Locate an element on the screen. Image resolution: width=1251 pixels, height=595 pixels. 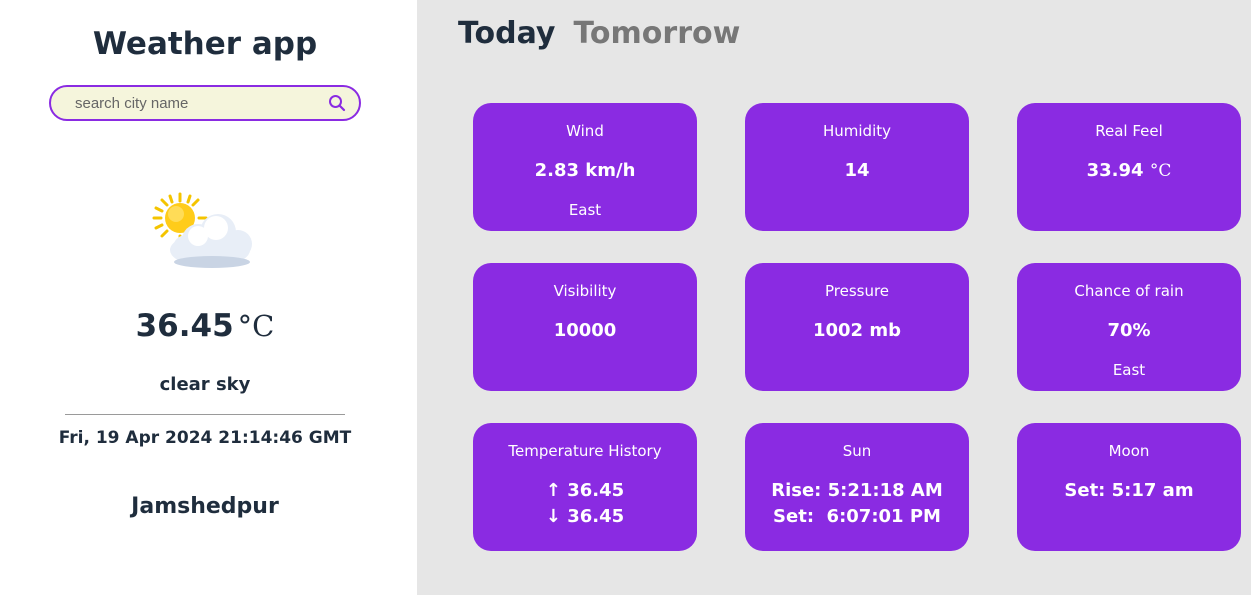
moon-title: Moon is located at coordinates (1129, 451).